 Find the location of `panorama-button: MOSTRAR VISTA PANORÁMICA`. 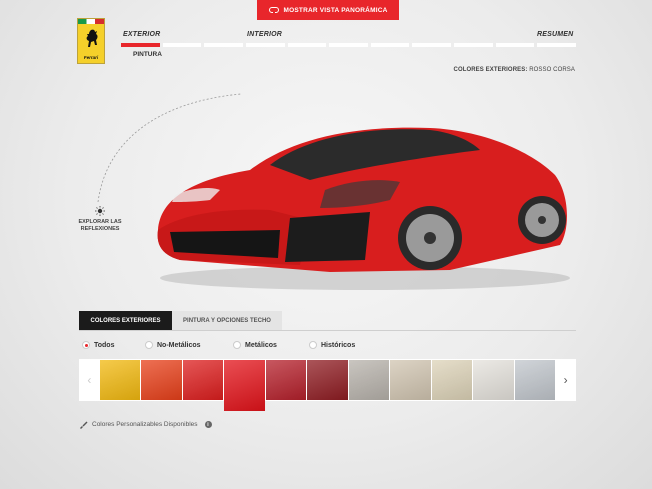

panorama-button: MOSTRAR VISTA PANORÁMICA is located at coordinates (328, 10).